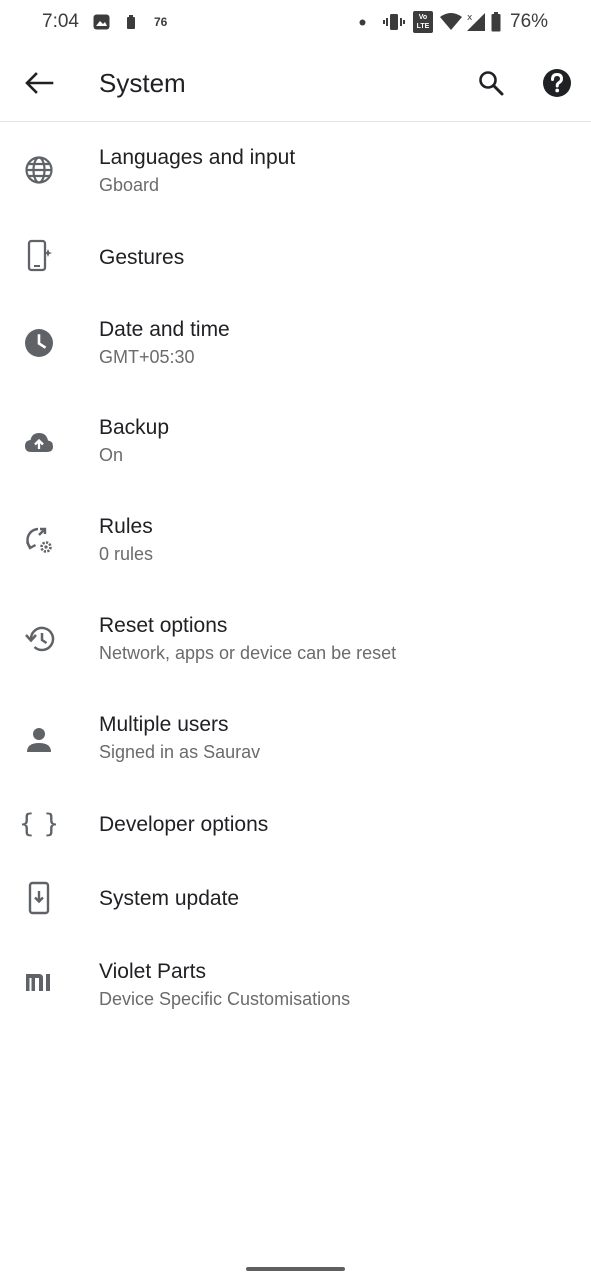  Describe the element at coordinates (39, 982) in the screenshot. I see `mi-logo-icon` at that location.